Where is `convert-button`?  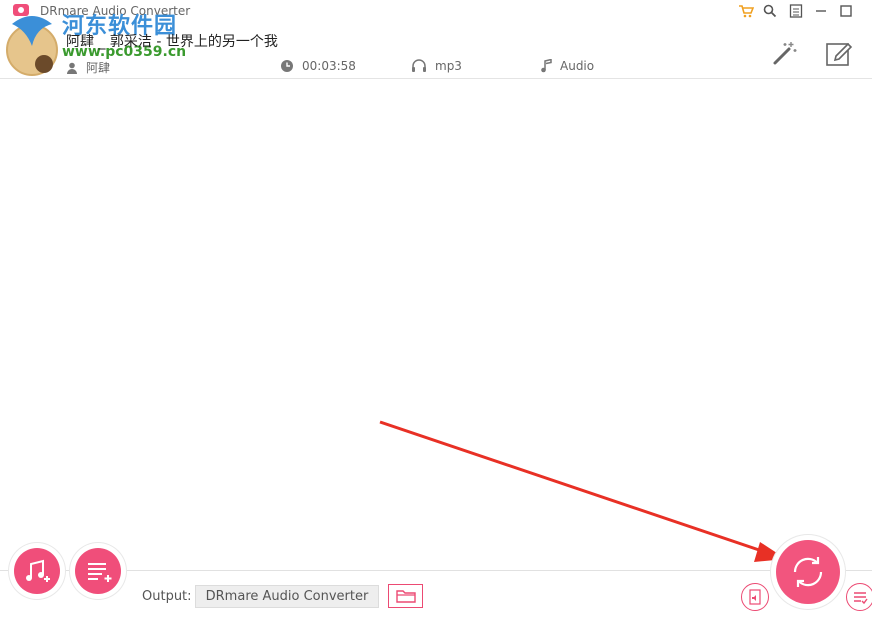 convert-button is located at coordinates (808, 572).